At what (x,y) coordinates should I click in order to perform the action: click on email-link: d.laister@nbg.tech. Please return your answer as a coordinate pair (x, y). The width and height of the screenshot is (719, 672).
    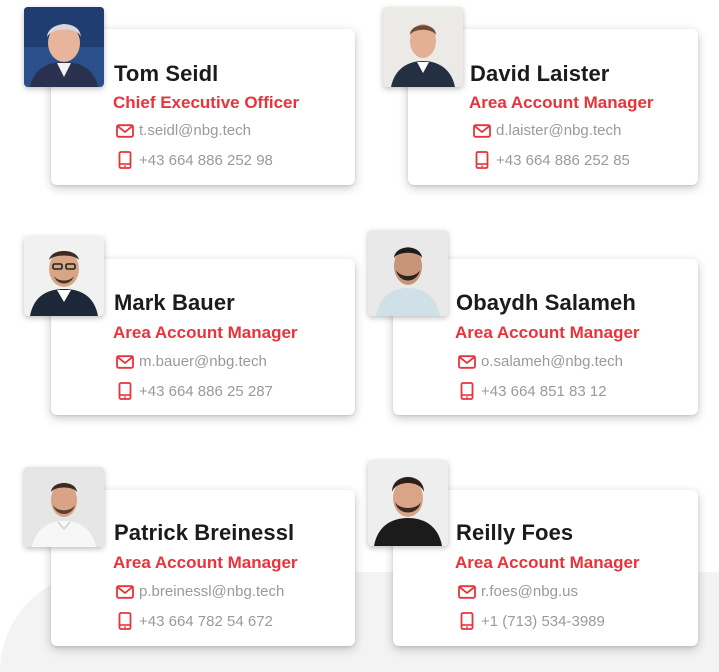
    Looking at the image, I should click on (547, 130).